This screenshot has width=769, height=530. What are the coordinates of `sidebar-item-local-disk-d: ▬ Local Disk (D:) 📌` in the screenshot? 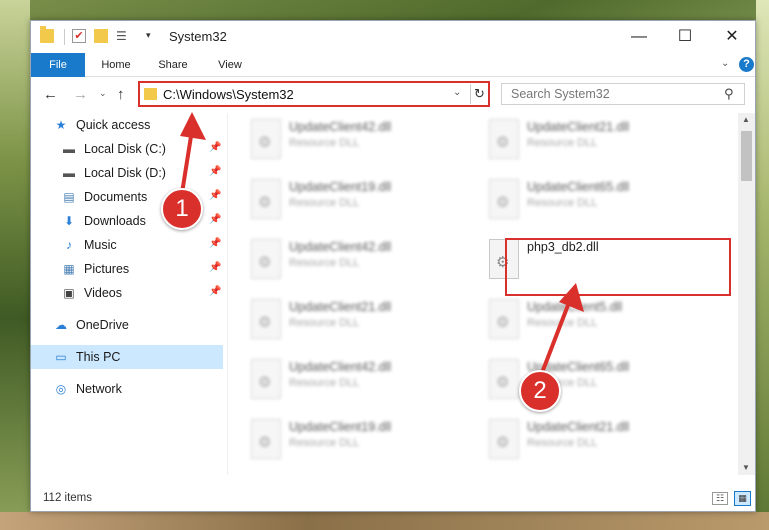 It's located at (127, 173).